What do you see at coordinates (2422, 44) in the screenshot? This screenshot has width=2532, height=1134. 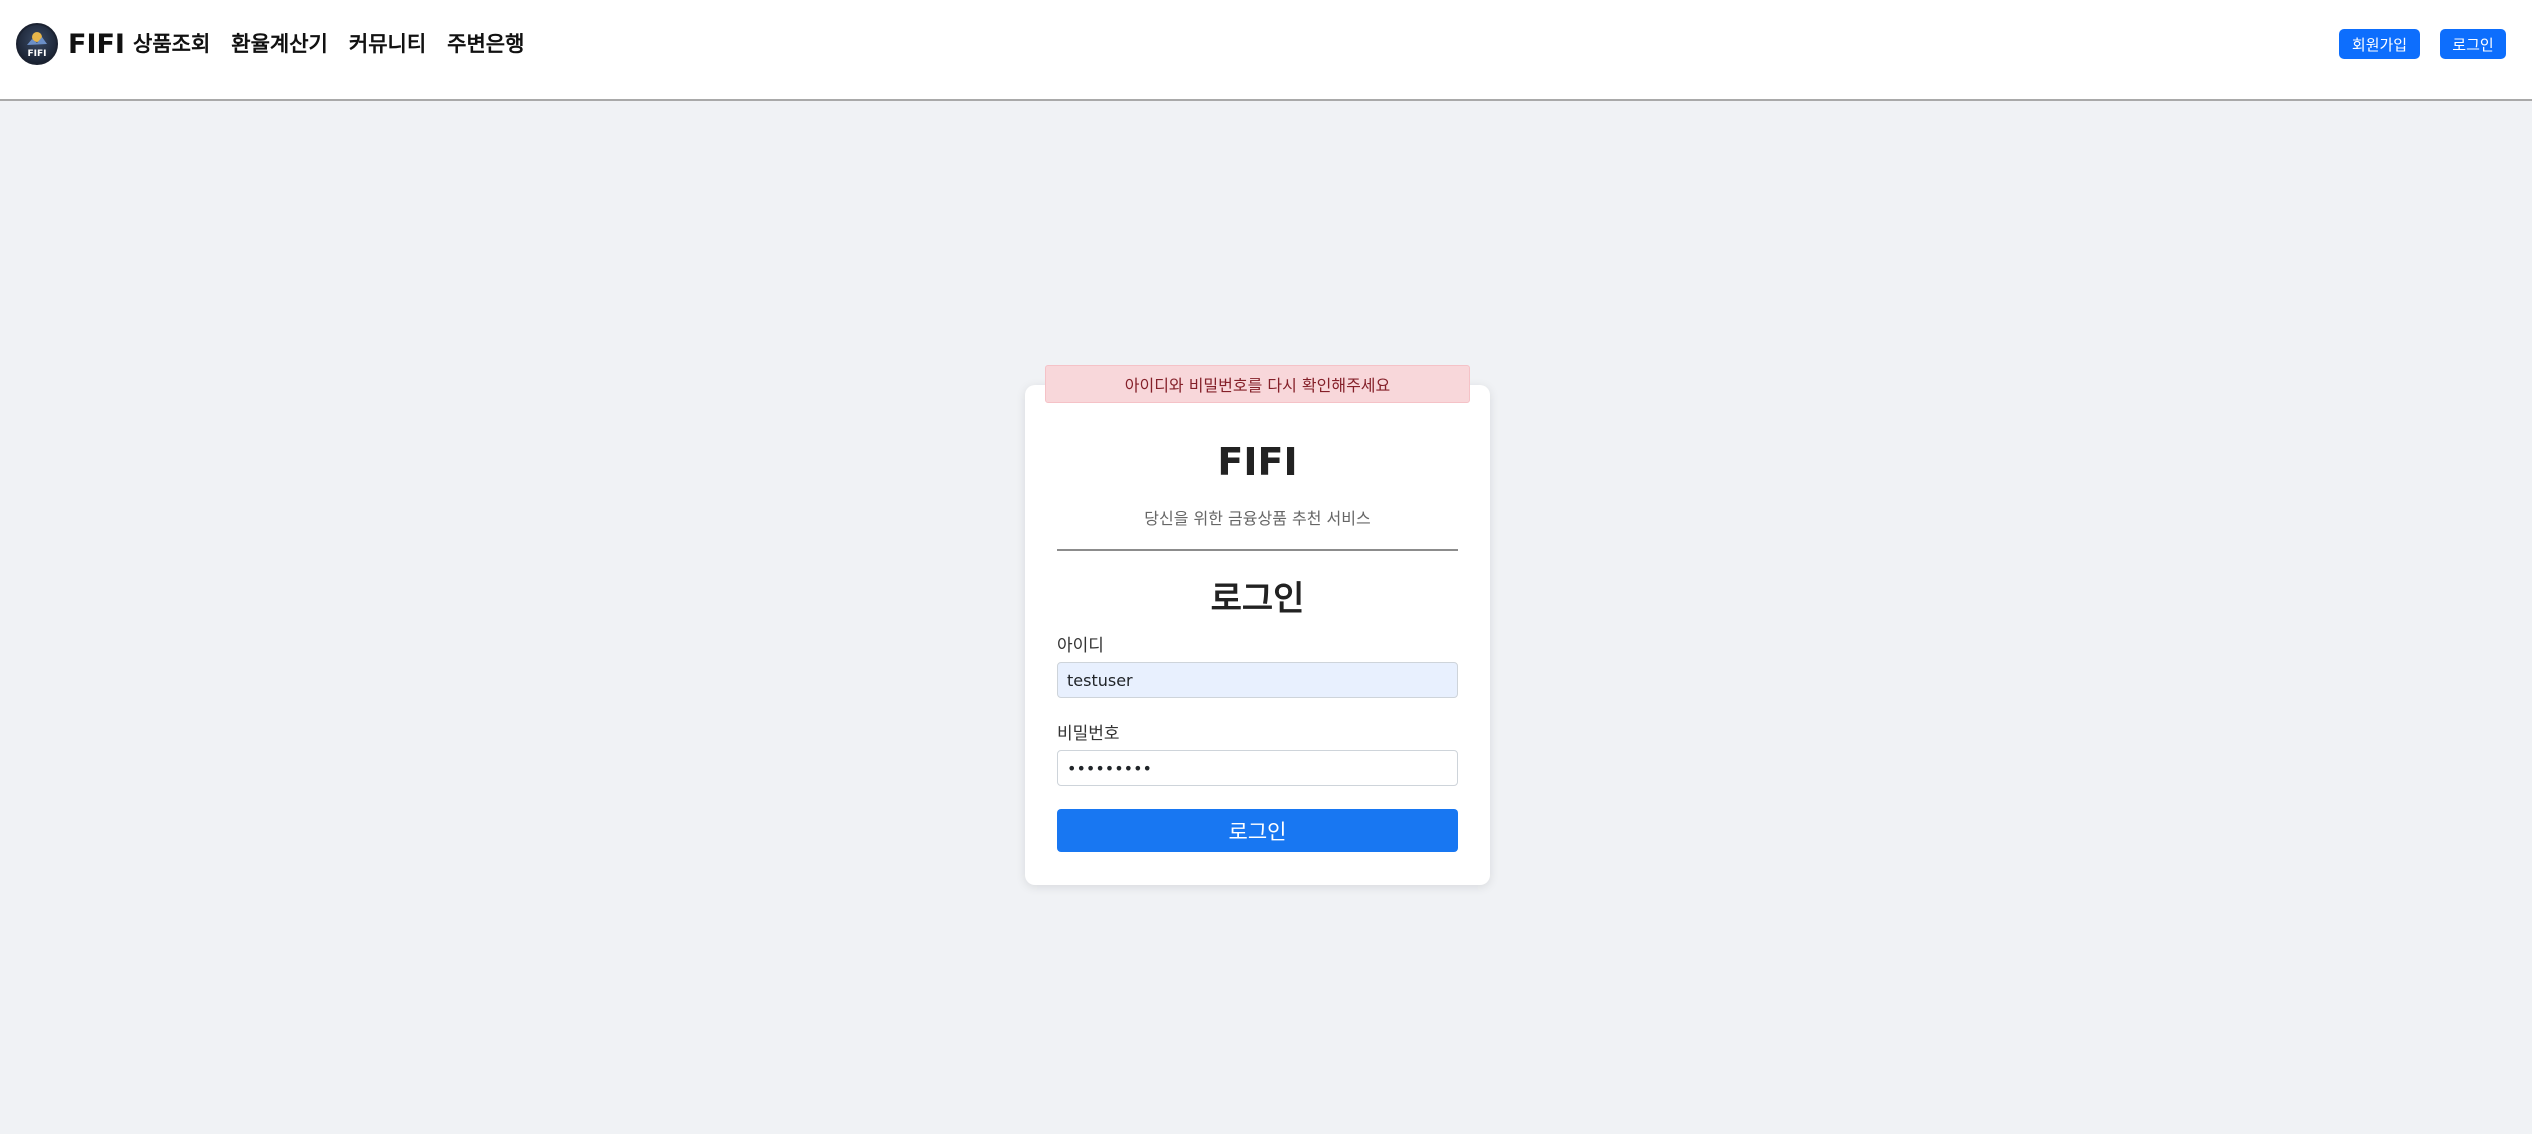 I see `auth-buttons: 회원가입 로그인` at bounding box center [2422, 44].